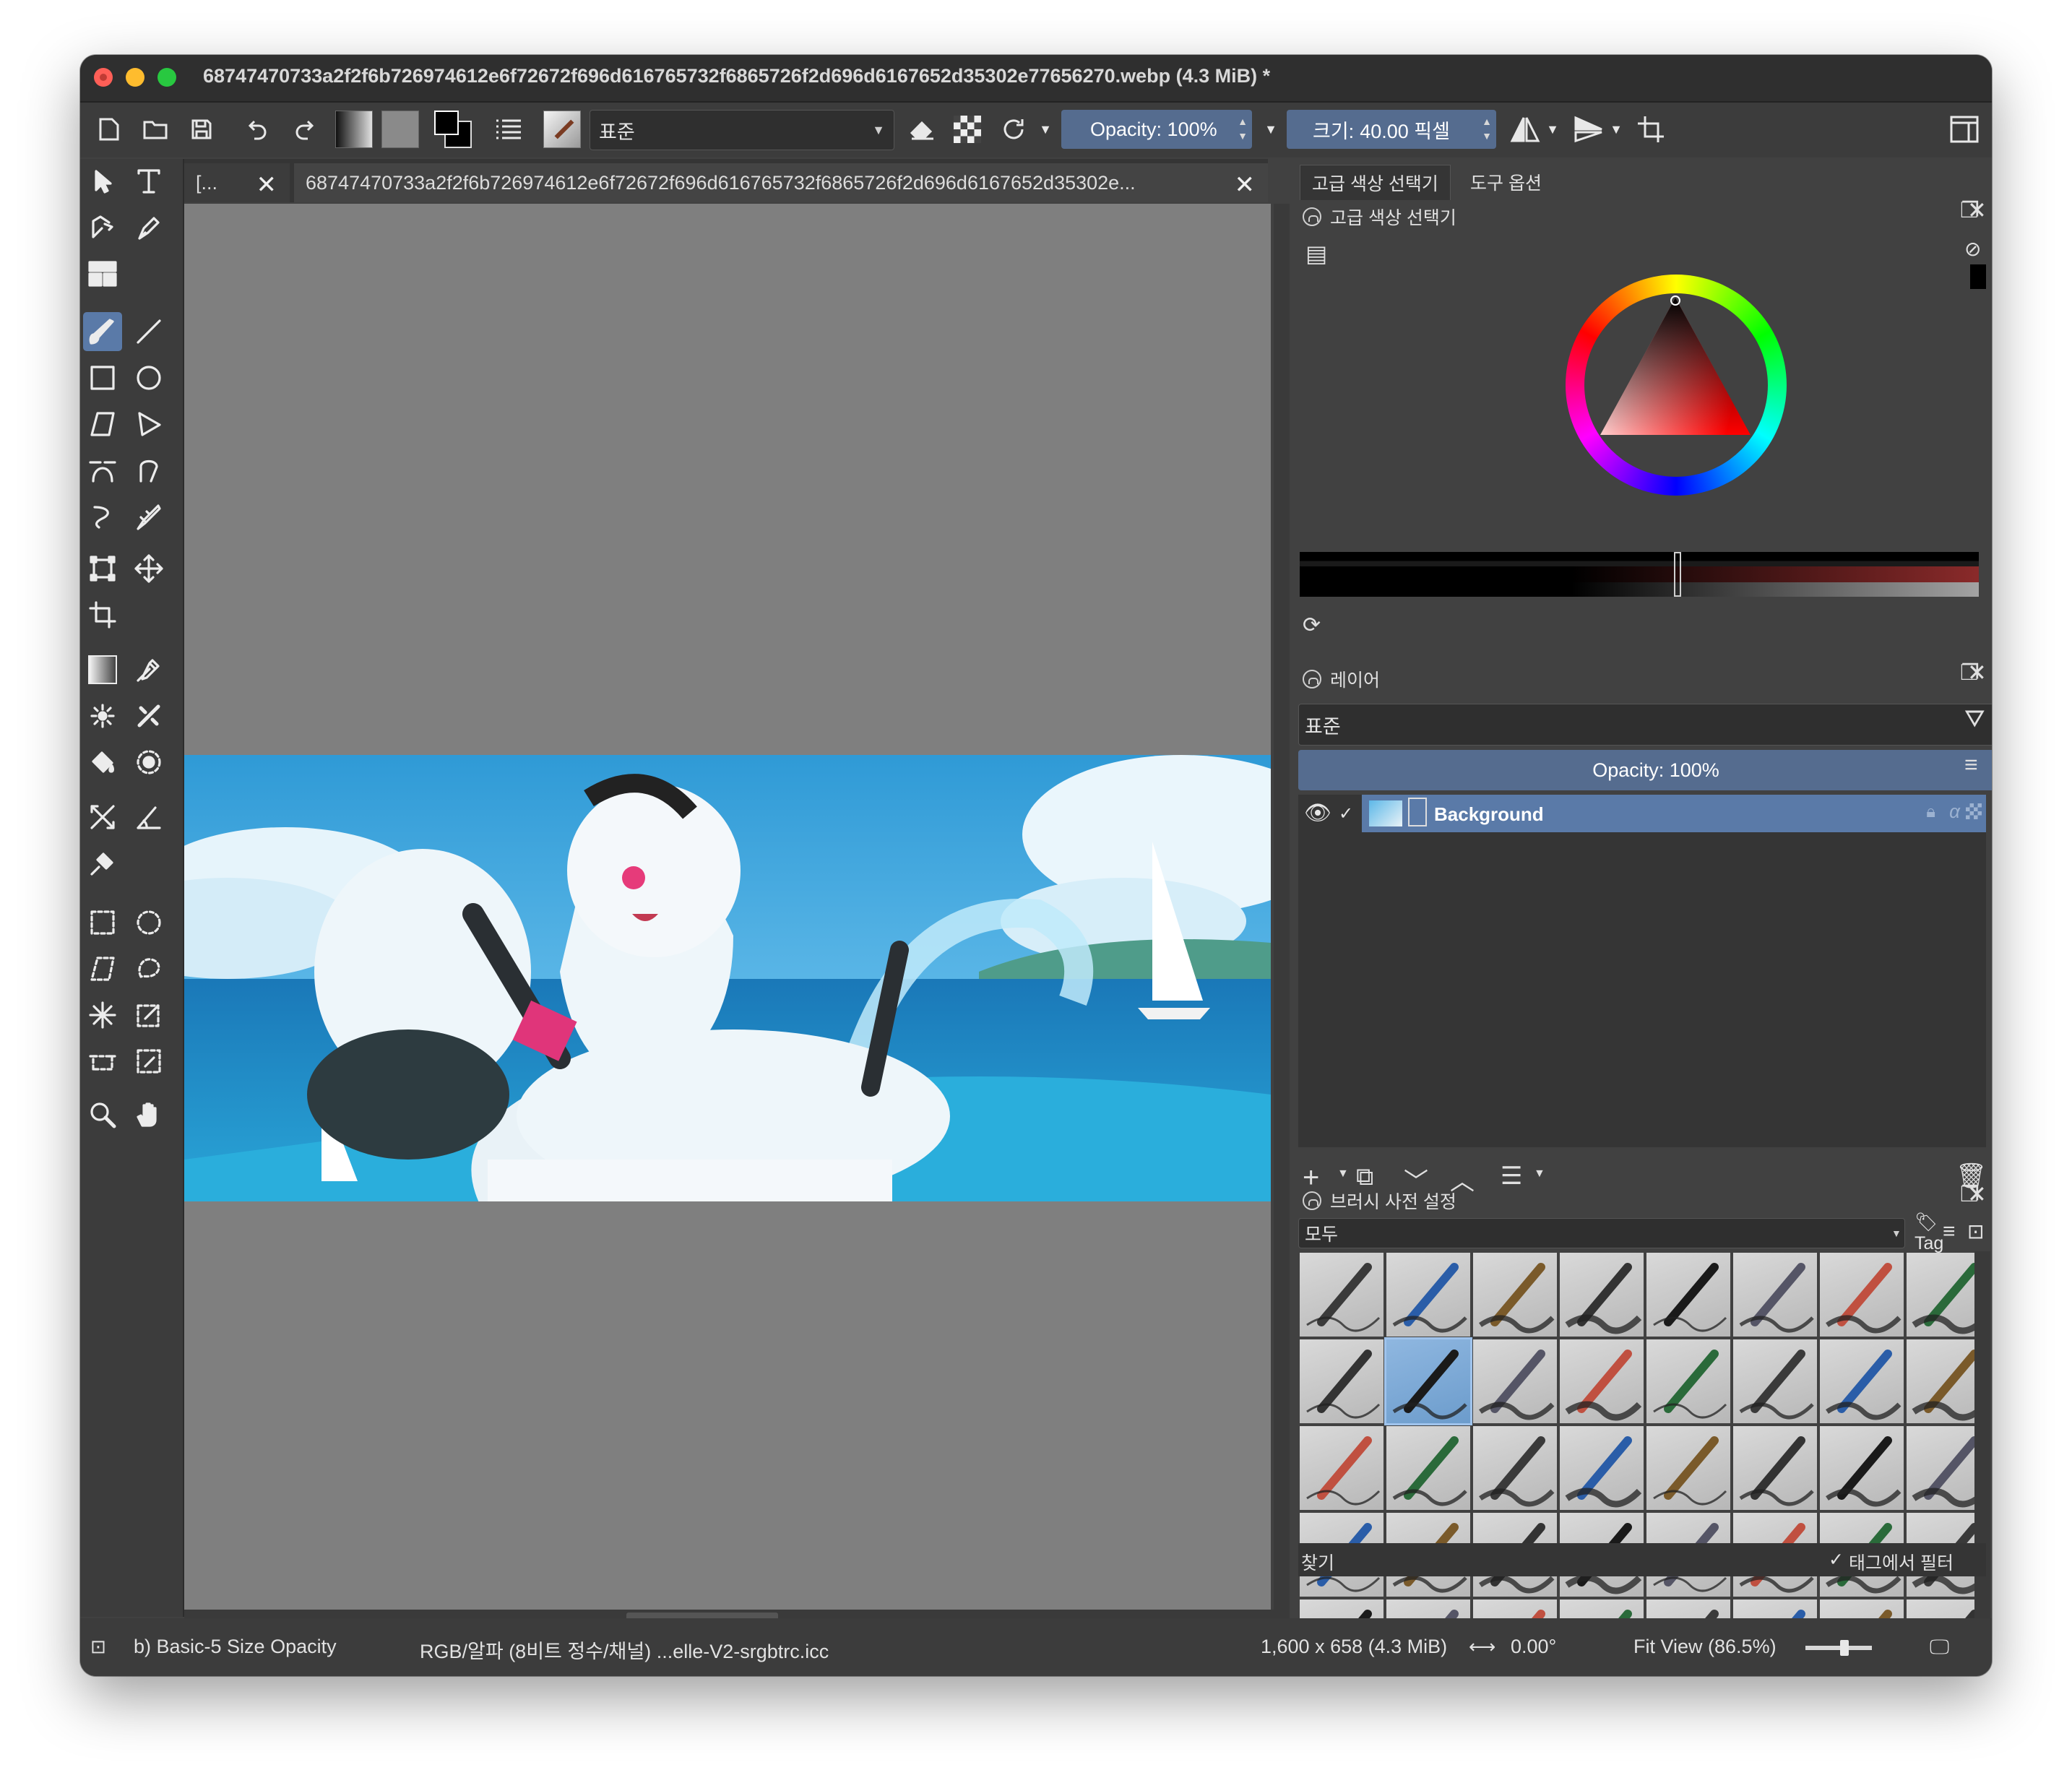  I want to click on reference-images-tool-icon, so click(102, 273).